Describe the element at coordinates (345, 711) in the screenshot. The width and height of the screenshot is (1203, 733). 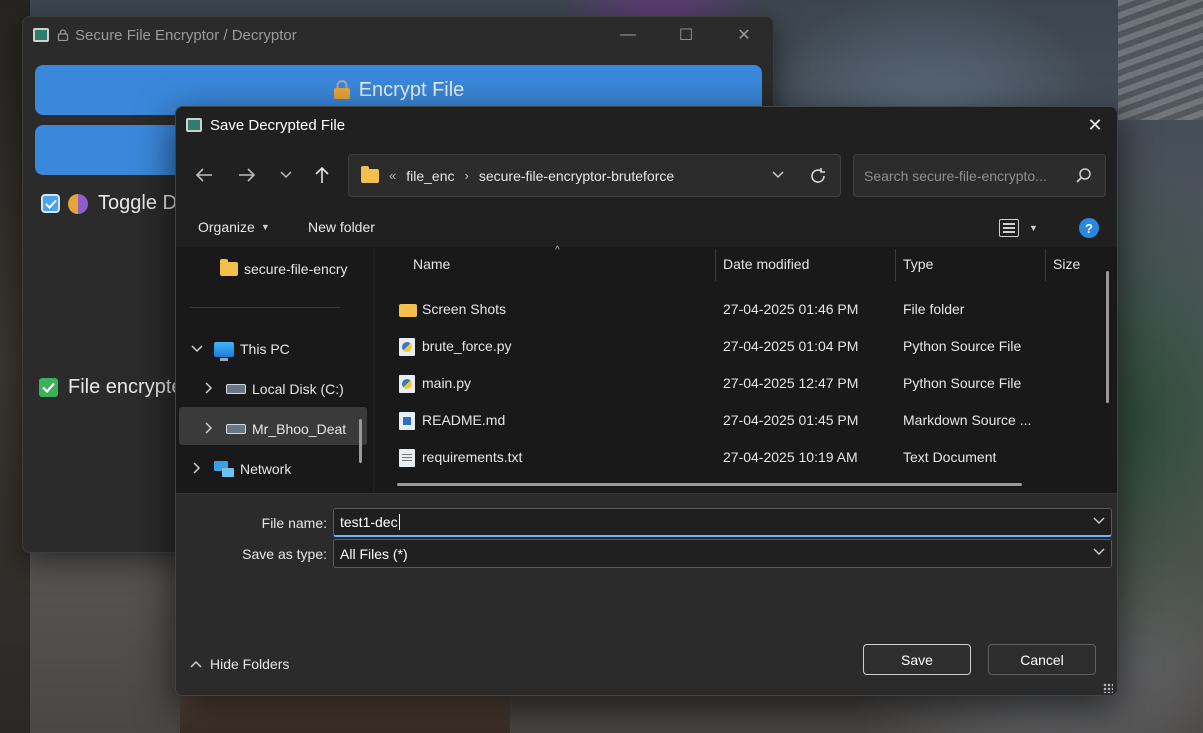
I see `wallpaper-boots` at that location.